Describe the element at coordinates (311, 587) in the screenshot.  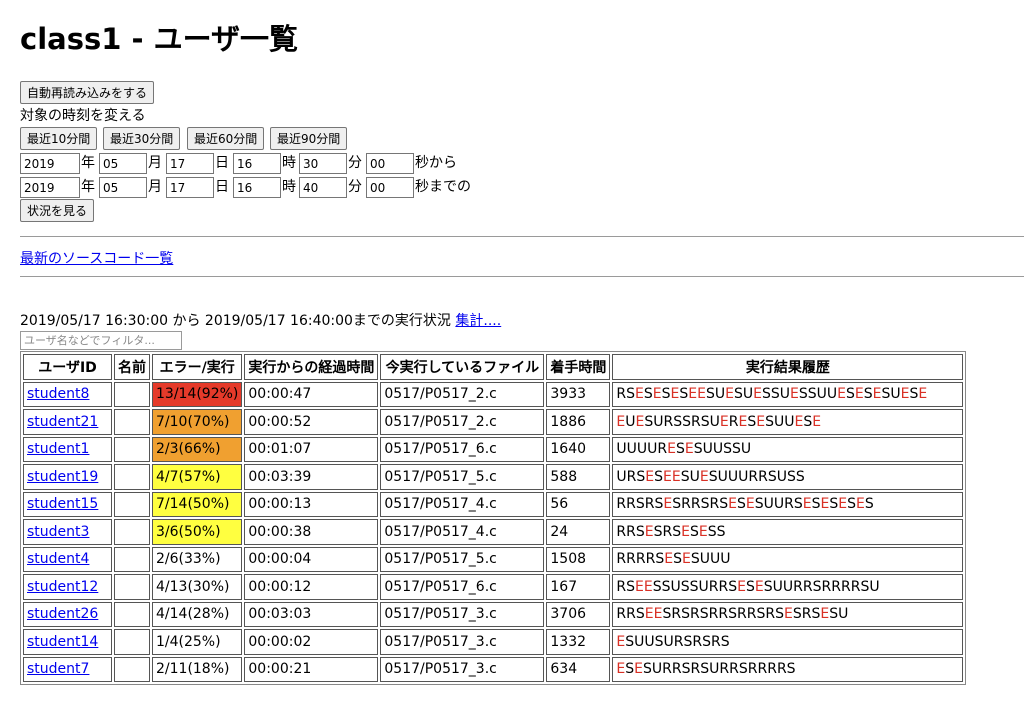
I see `elapsed-cell: 00:00:12` at that location.